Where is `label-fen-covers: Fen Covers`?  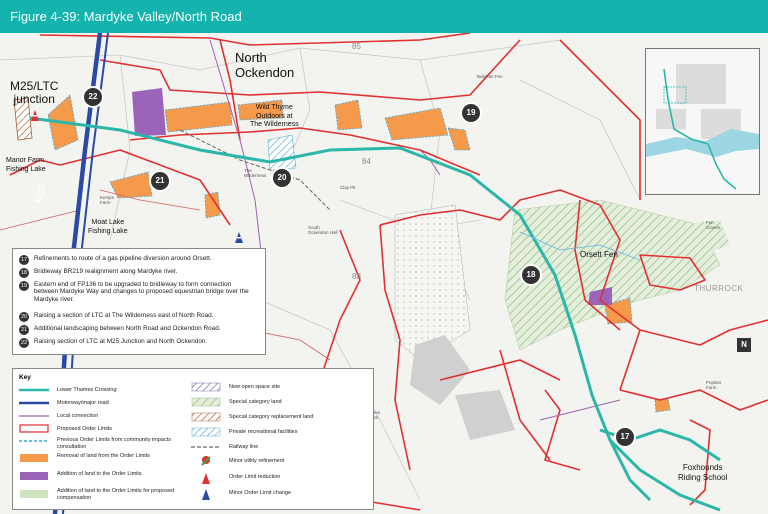 label-fen-covers: Fen Covers is located at coordinates (713, 225).